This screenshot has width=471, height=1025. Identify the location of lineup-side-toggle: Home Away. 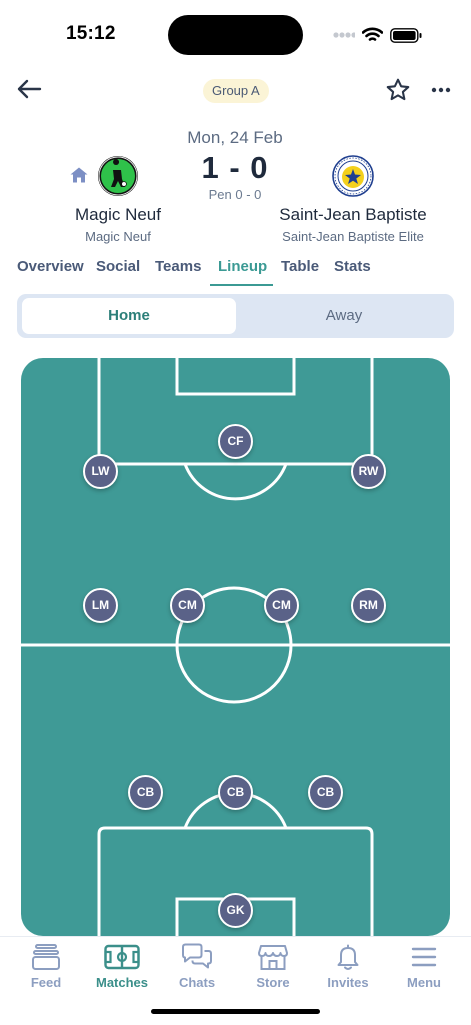
(235, 316).